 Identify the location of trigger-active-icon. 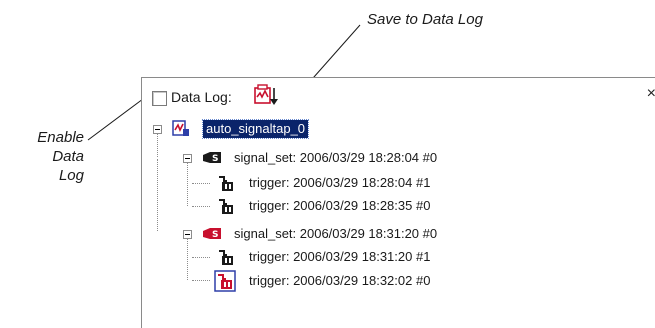
(225, 281).